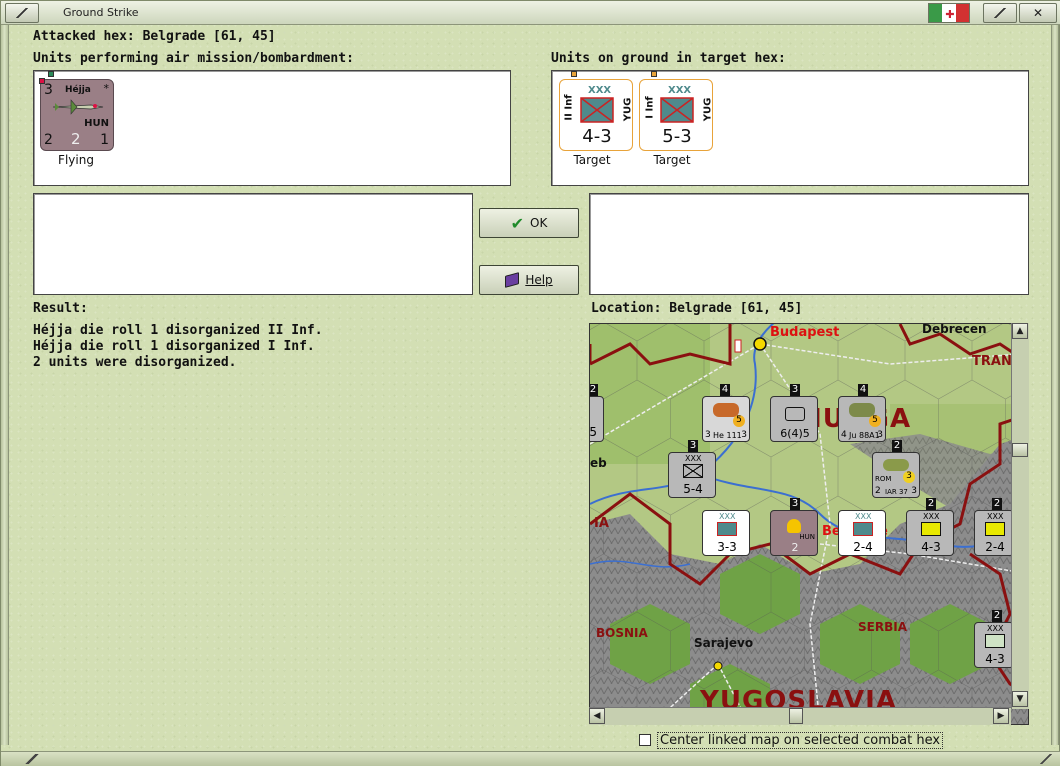 Image resolution: width=1060 pixels, height=766 pixels. I want to click on bomber-icon, so click(896, 465).